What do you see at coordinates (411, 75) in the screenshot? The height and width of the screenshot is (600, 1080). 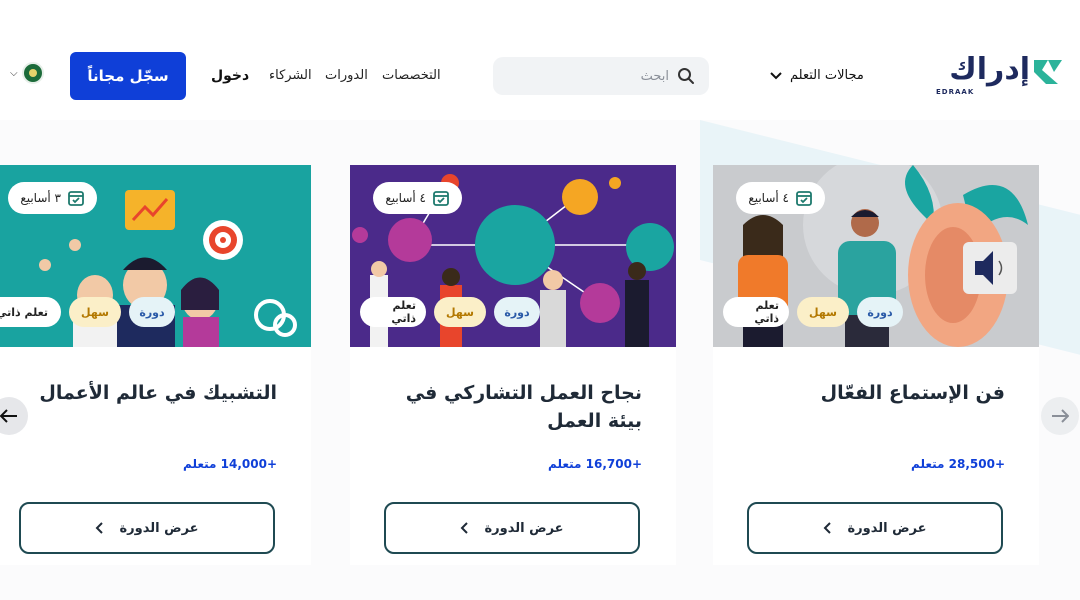 I see `nav-specializations: التخصصات` at bounding box center [411, 75].